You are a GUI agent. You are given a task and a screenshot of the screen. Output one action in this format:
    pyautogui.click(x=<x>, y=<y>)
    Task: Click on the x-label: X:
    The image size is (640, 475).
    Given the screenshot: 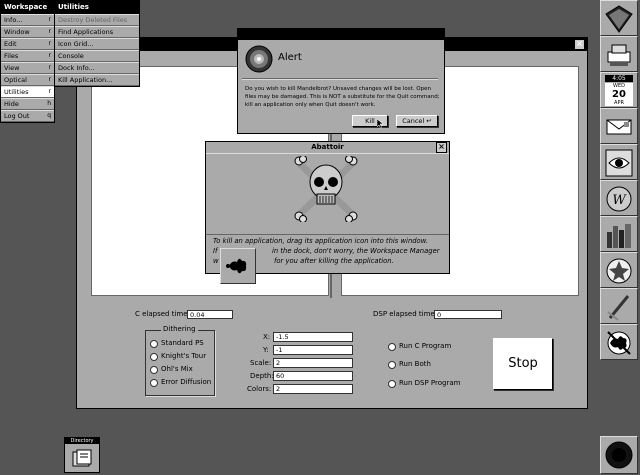 What is the action you would take?
    pyautogui.click(x=267, y=337)
    